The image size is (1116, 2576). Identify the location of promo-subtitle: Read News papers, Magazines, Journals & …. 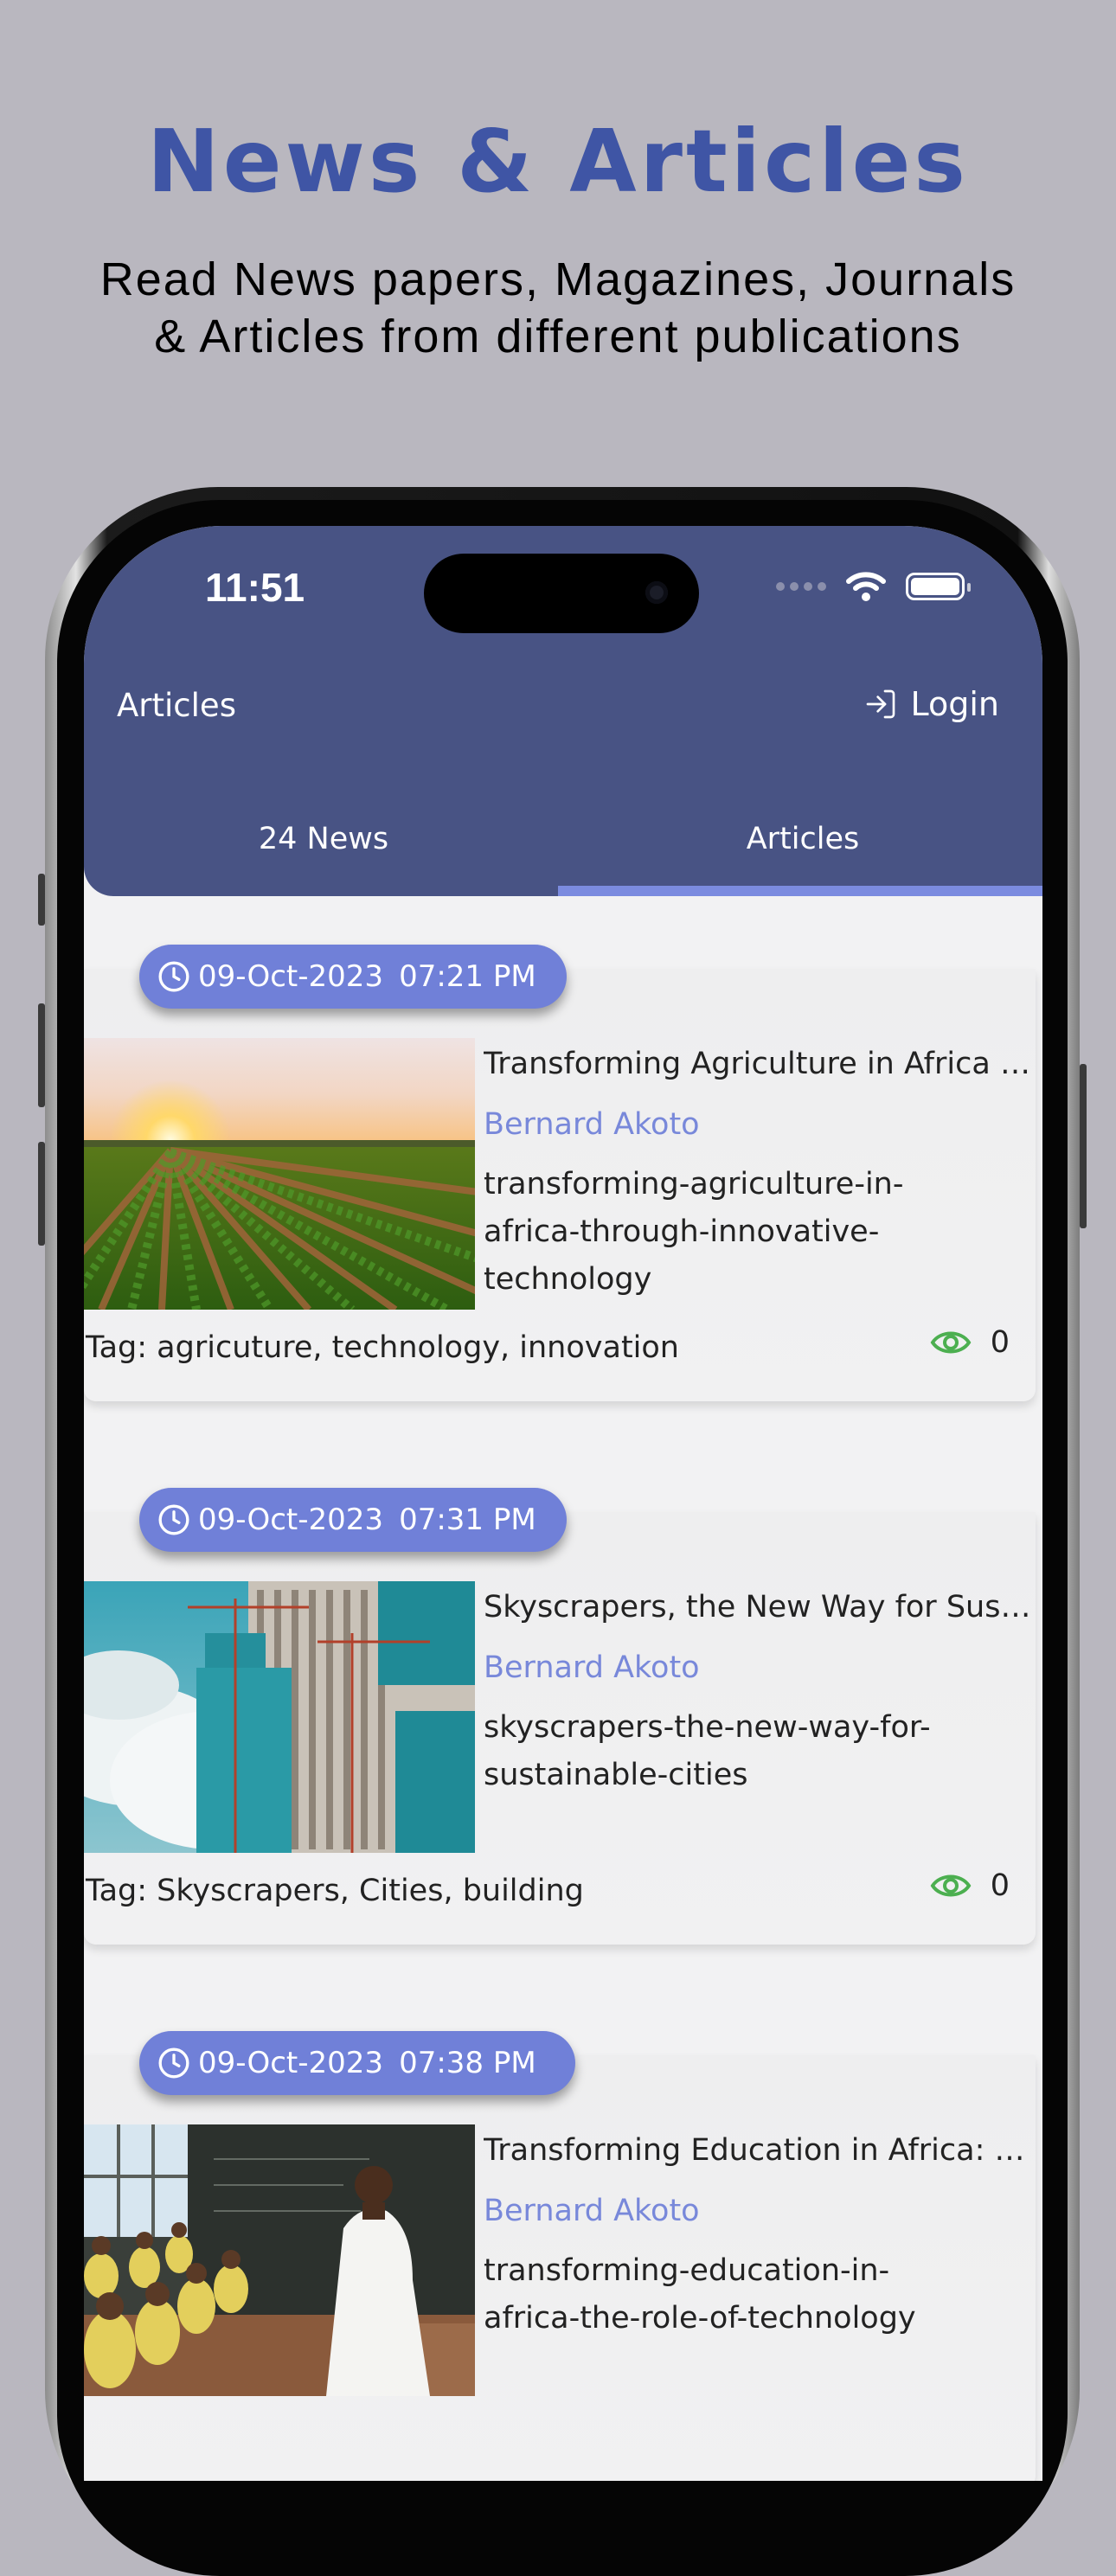
(558, 308).